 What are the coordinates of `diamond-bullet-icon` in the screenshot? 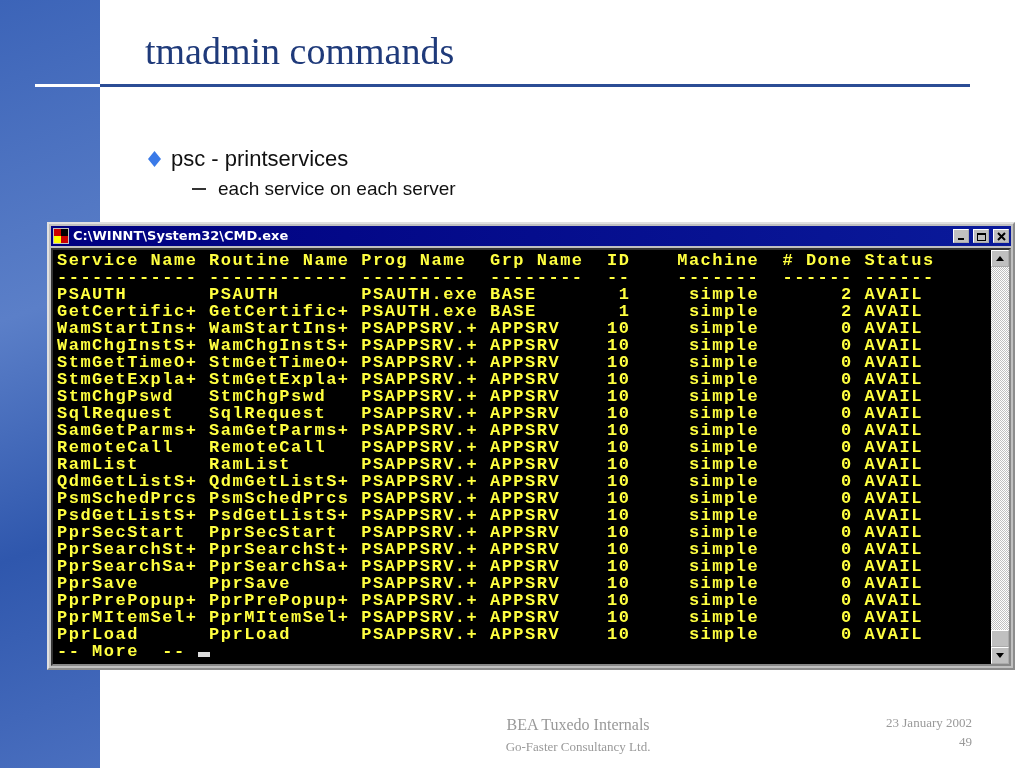 It's located at (154, 159).